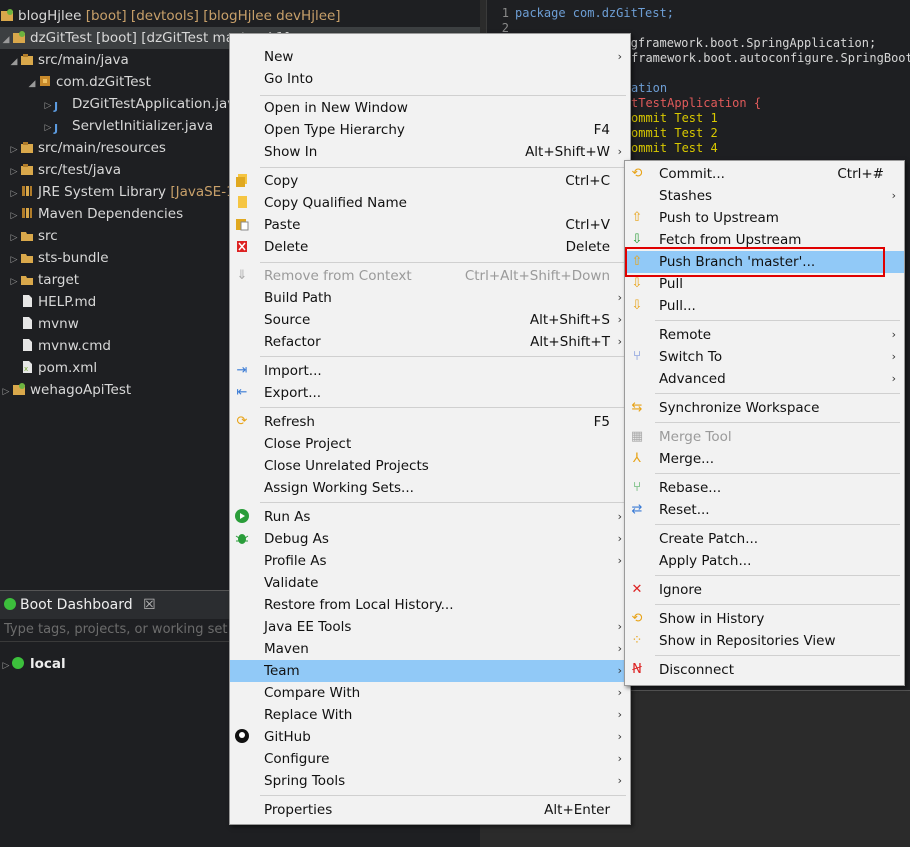 This screenshot has width=910, height=847. I want to click on boot-local-target: ▷ local, so click(33, 664).